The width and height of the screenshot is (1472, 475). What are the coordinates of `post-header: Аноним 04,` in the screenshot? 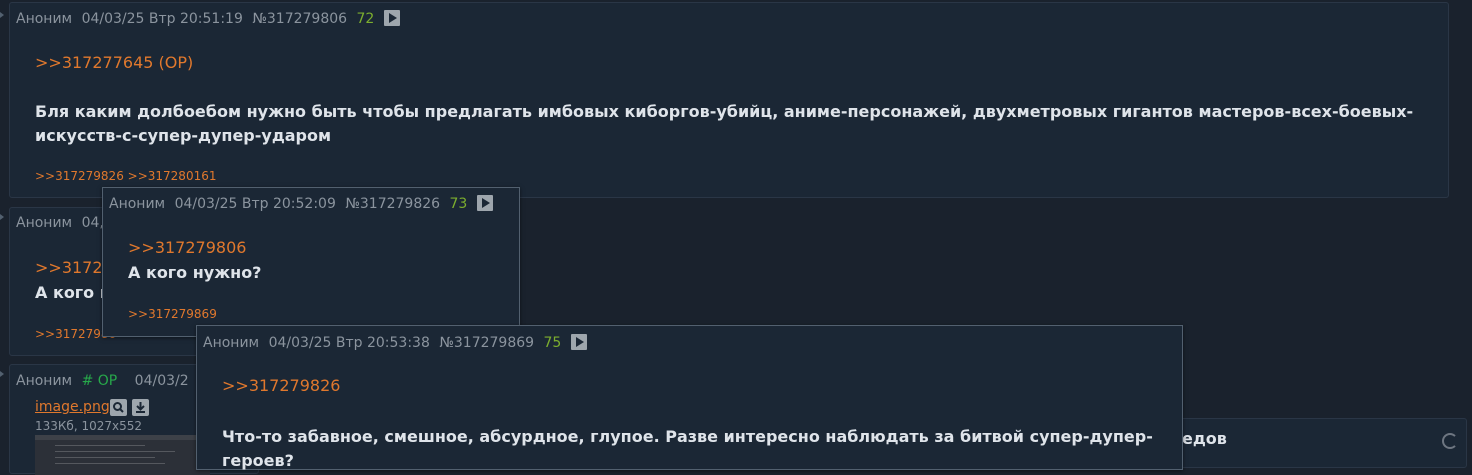 It's located at (62, 223).